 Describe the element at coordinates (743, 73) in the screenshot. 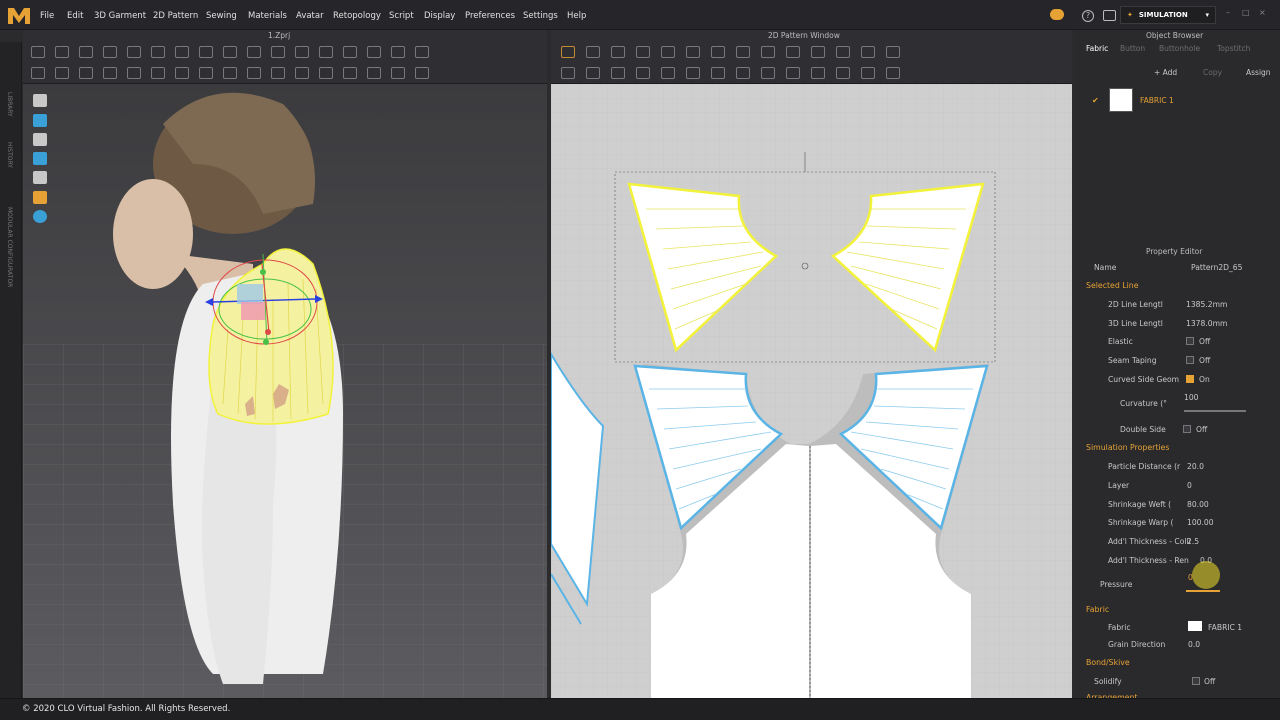

I see `zipper-2d-icon` at that location.